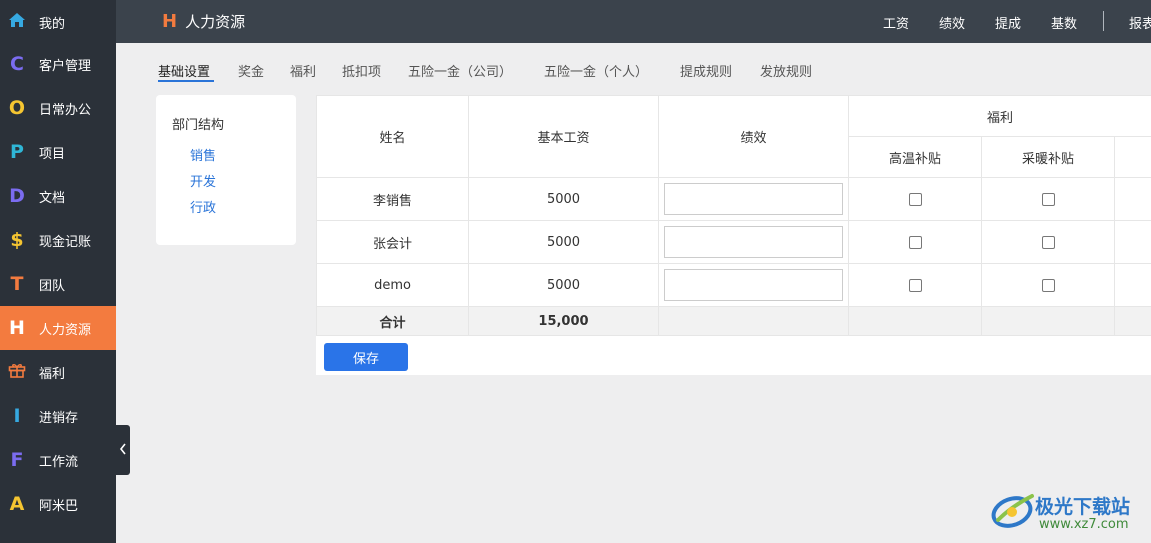  Describe the element at coordinates (17, 416) in the screenshot. I see `i-letter-icon: I` at that location.